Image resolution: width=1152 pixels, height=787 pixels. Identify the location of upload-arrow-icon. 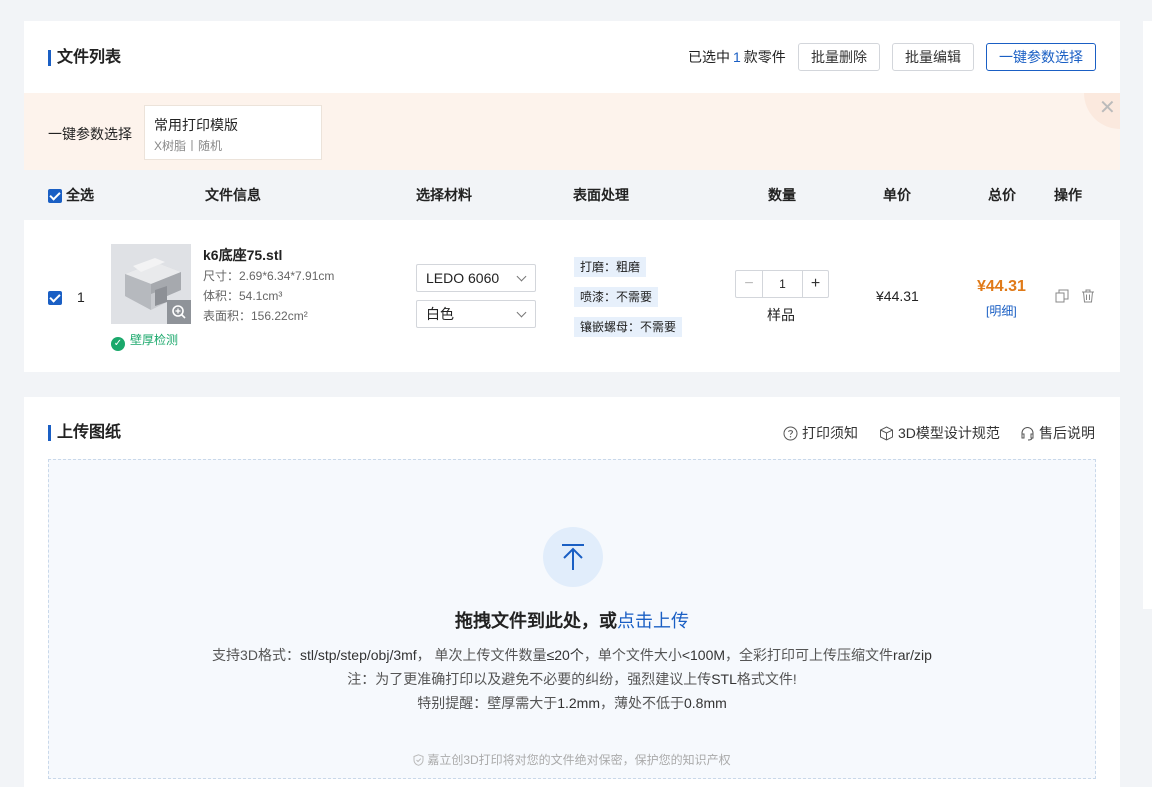
(573, 557).